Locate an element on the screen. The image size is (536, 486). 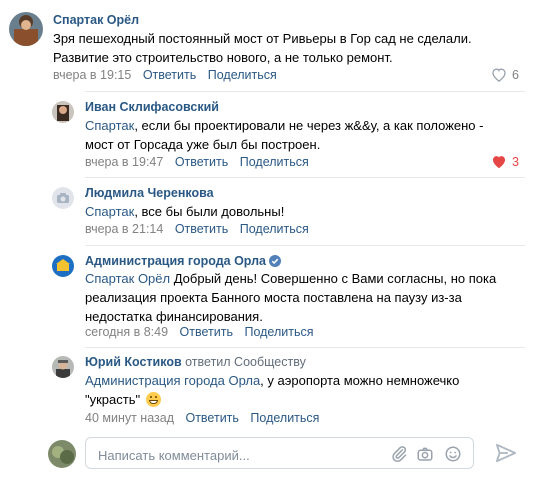
comment-author: Администрация города Орла is located at coordinates (183, 261).